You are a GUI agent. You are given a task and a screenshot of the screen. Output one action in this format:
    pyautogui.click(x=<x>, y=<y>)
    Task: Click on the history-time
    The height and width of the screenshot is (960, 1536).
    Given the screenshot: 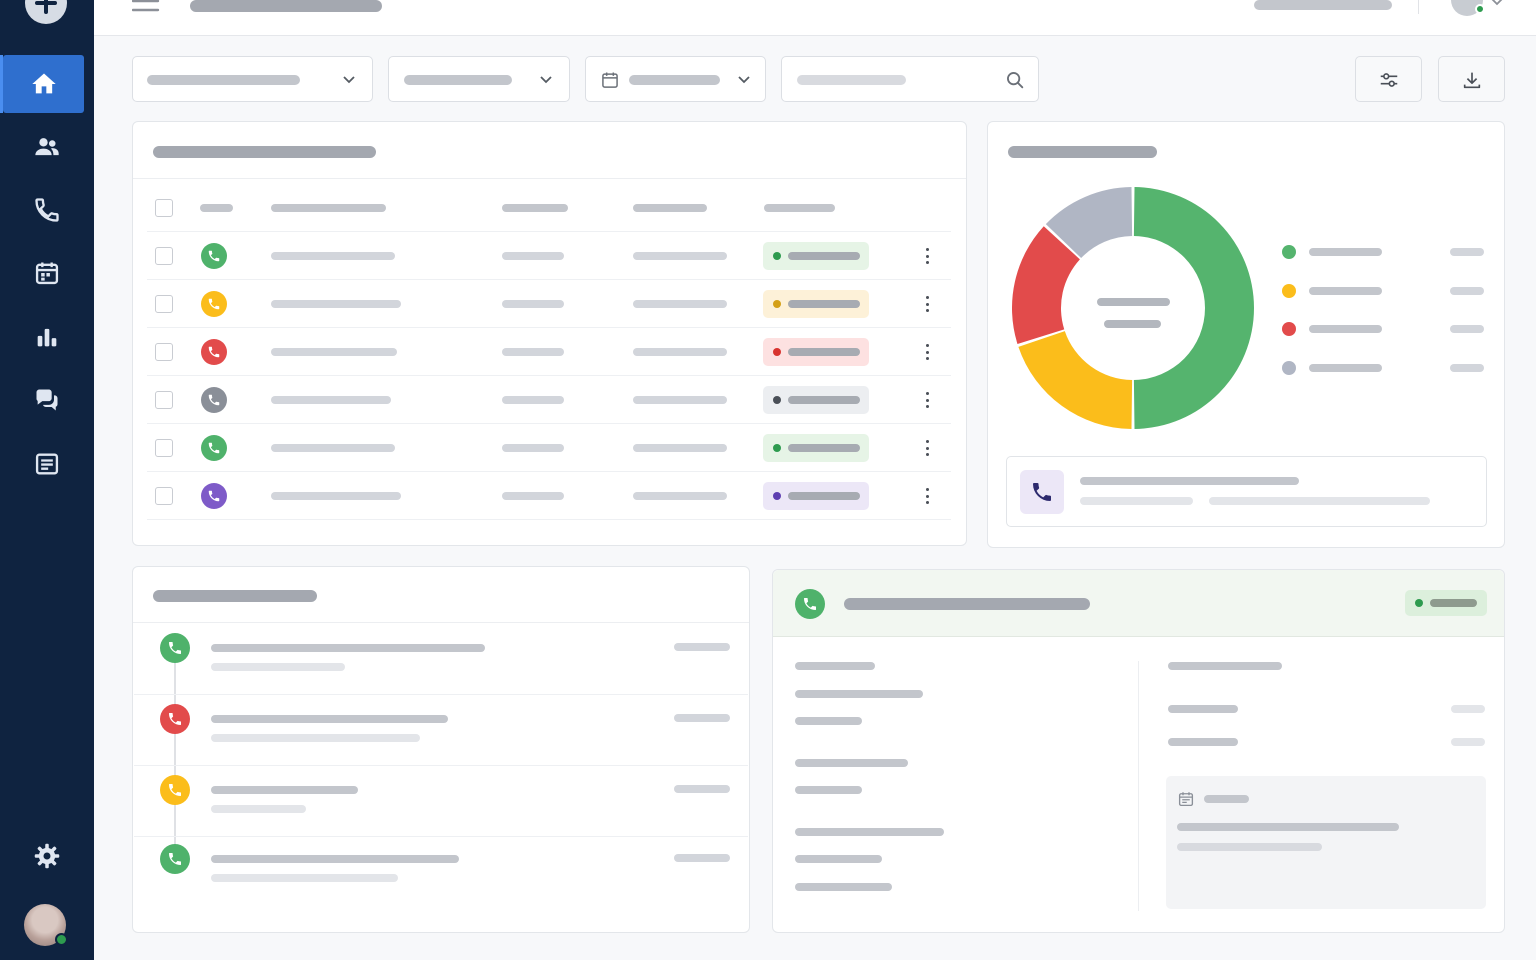 What is the action you would take?
    pyautogui.click(x=702, y=718)
    